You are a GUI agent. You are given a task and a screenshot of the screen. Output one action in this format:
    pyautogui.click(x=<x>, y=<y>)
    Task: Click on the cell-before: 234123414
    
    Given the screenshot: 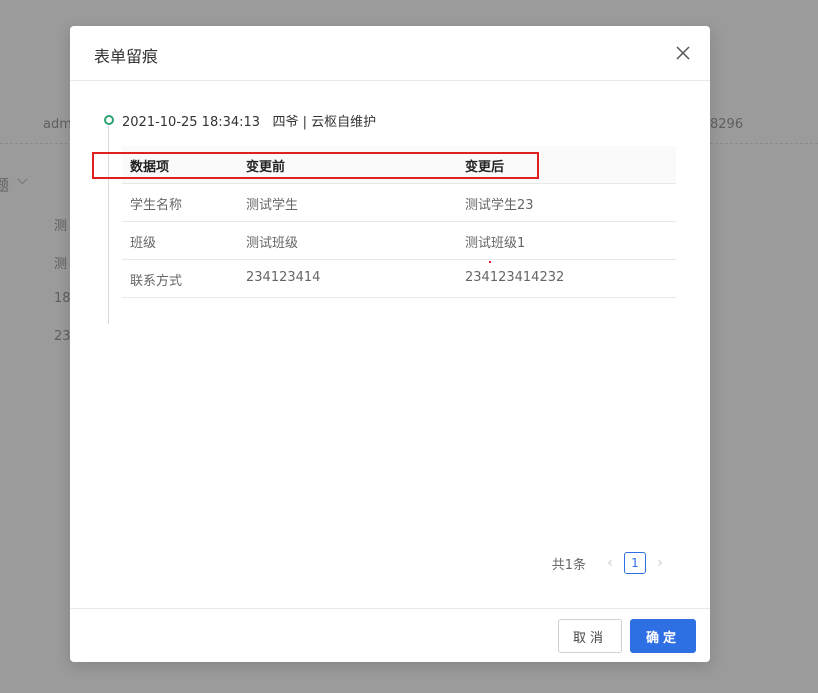 What is the action you would take?
    pyautogui.click(x=283, y=277)
    